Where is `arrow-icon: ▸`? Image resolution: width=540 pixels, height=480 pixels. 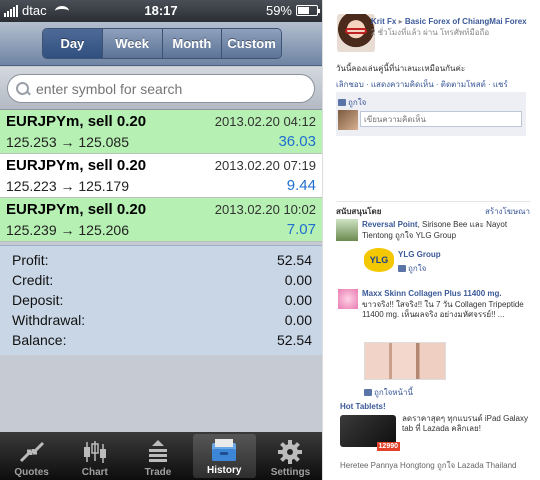 arrow-icon: ▸ is located at coordinates (400, 21).